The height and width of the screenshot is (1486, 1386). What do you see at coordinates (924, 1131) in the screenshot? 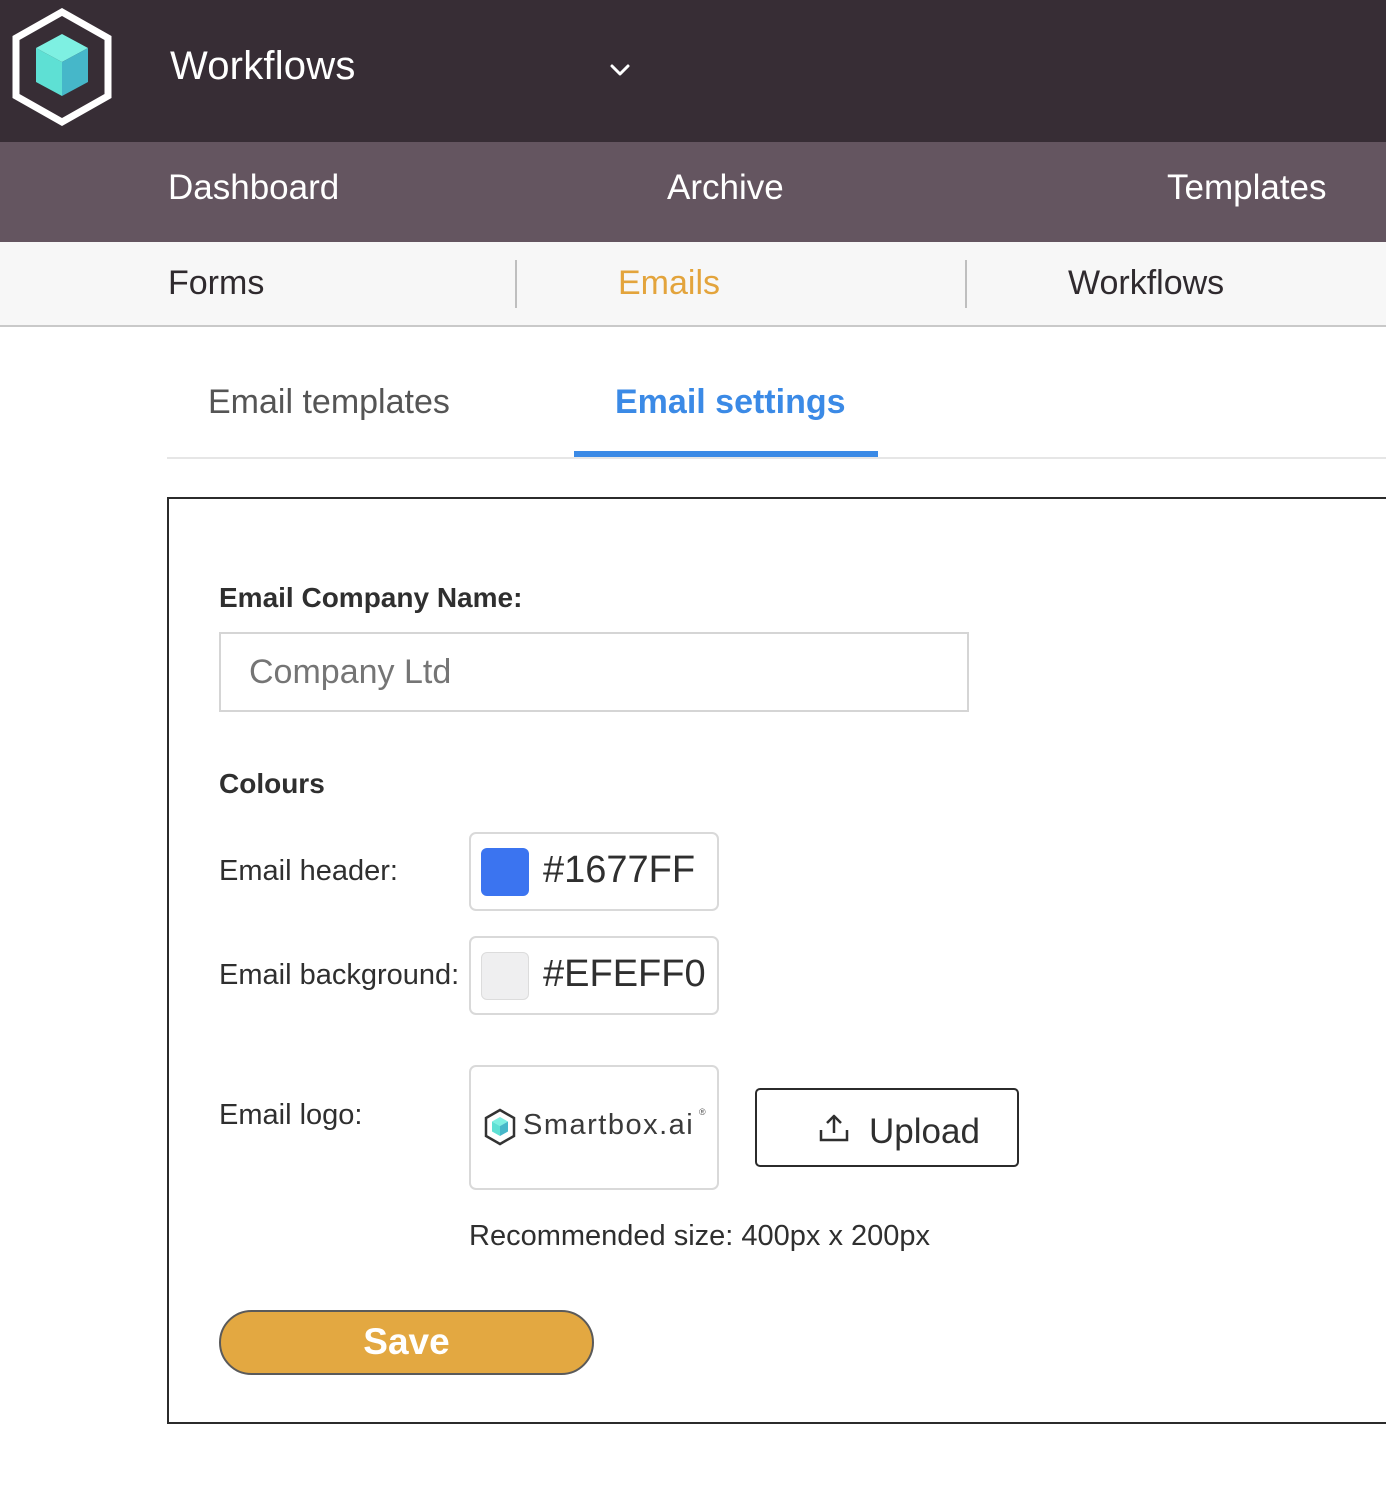
I see `upload-button-label: Upload` at bounding box center [924, 1131].